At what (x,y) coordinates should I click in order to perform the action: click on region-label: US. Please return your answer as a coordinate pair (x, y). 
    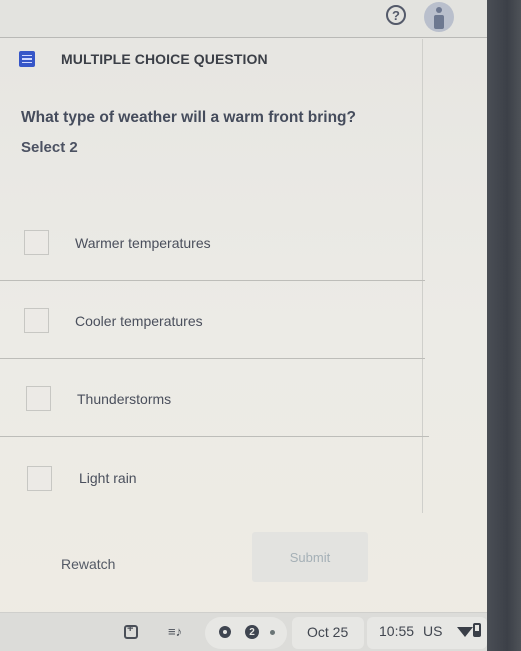
    Looking at the image, I should click on (432, 631).